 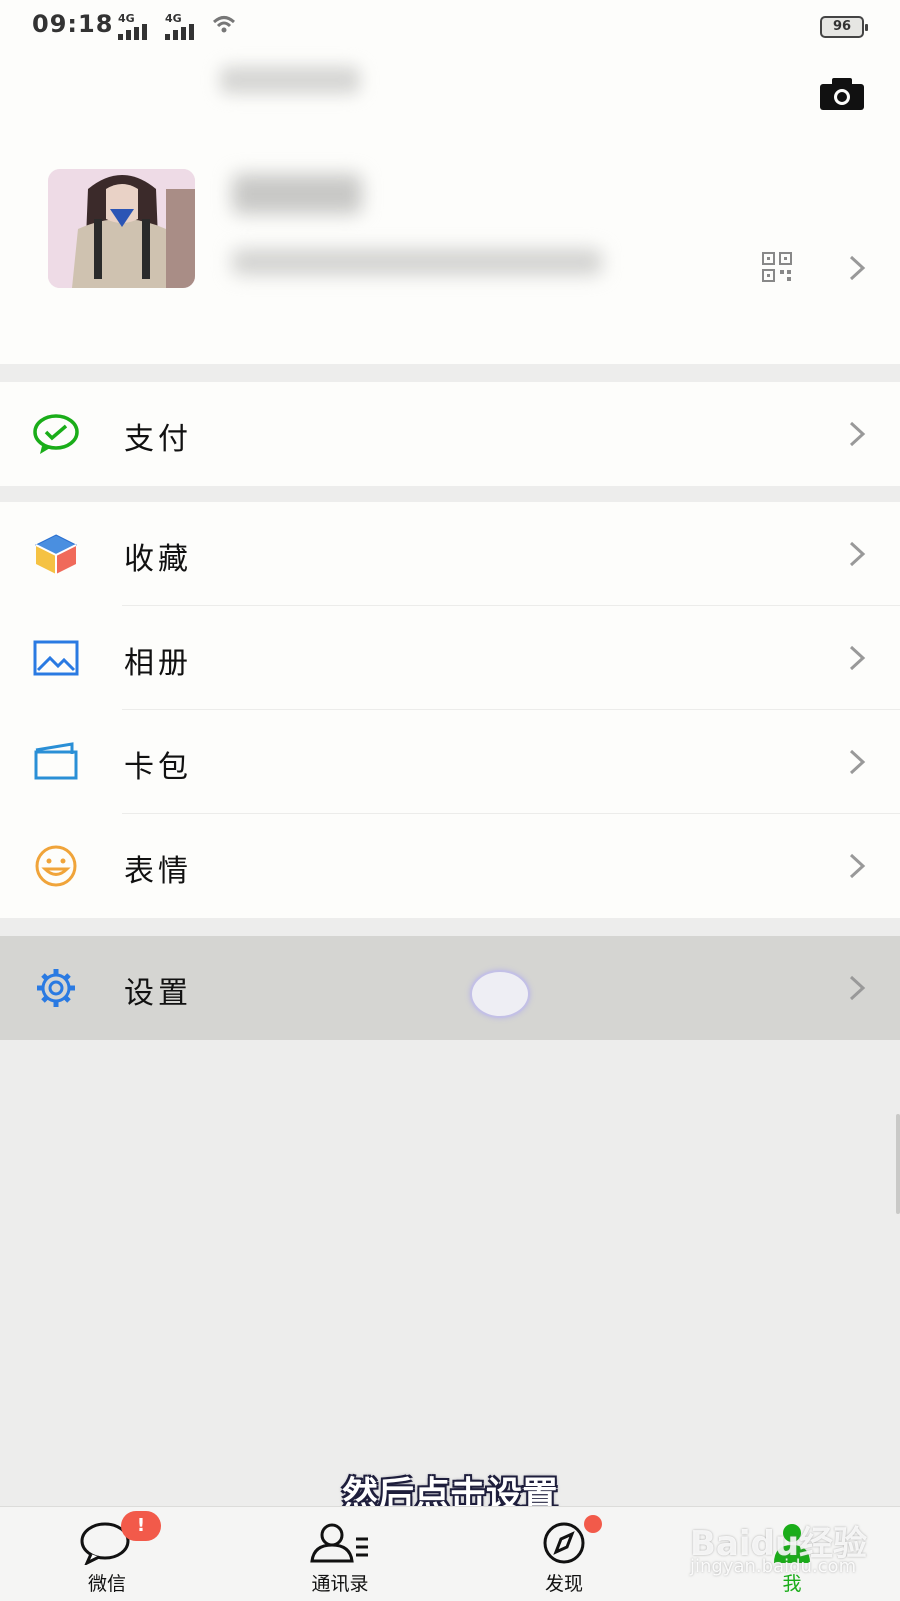 What do you see at coordinates (158, 559) in the screenshot?
I see `menu-item-label: 收藏` at bounding box center [158, 559].